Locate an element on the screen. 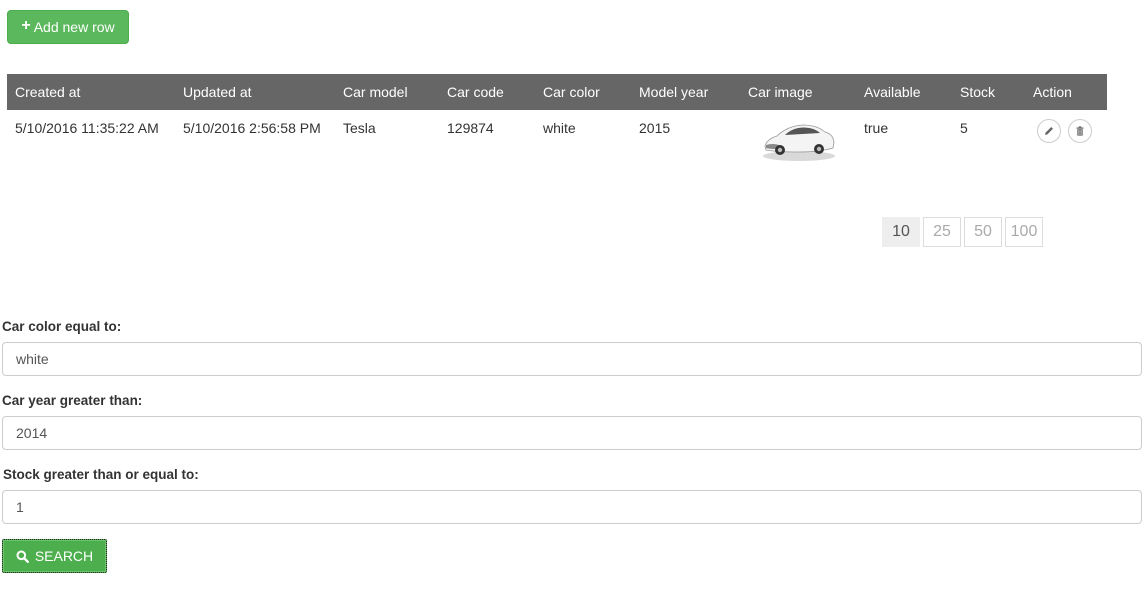  column-header-model-year: Model year is located at coordinates (673, 92).